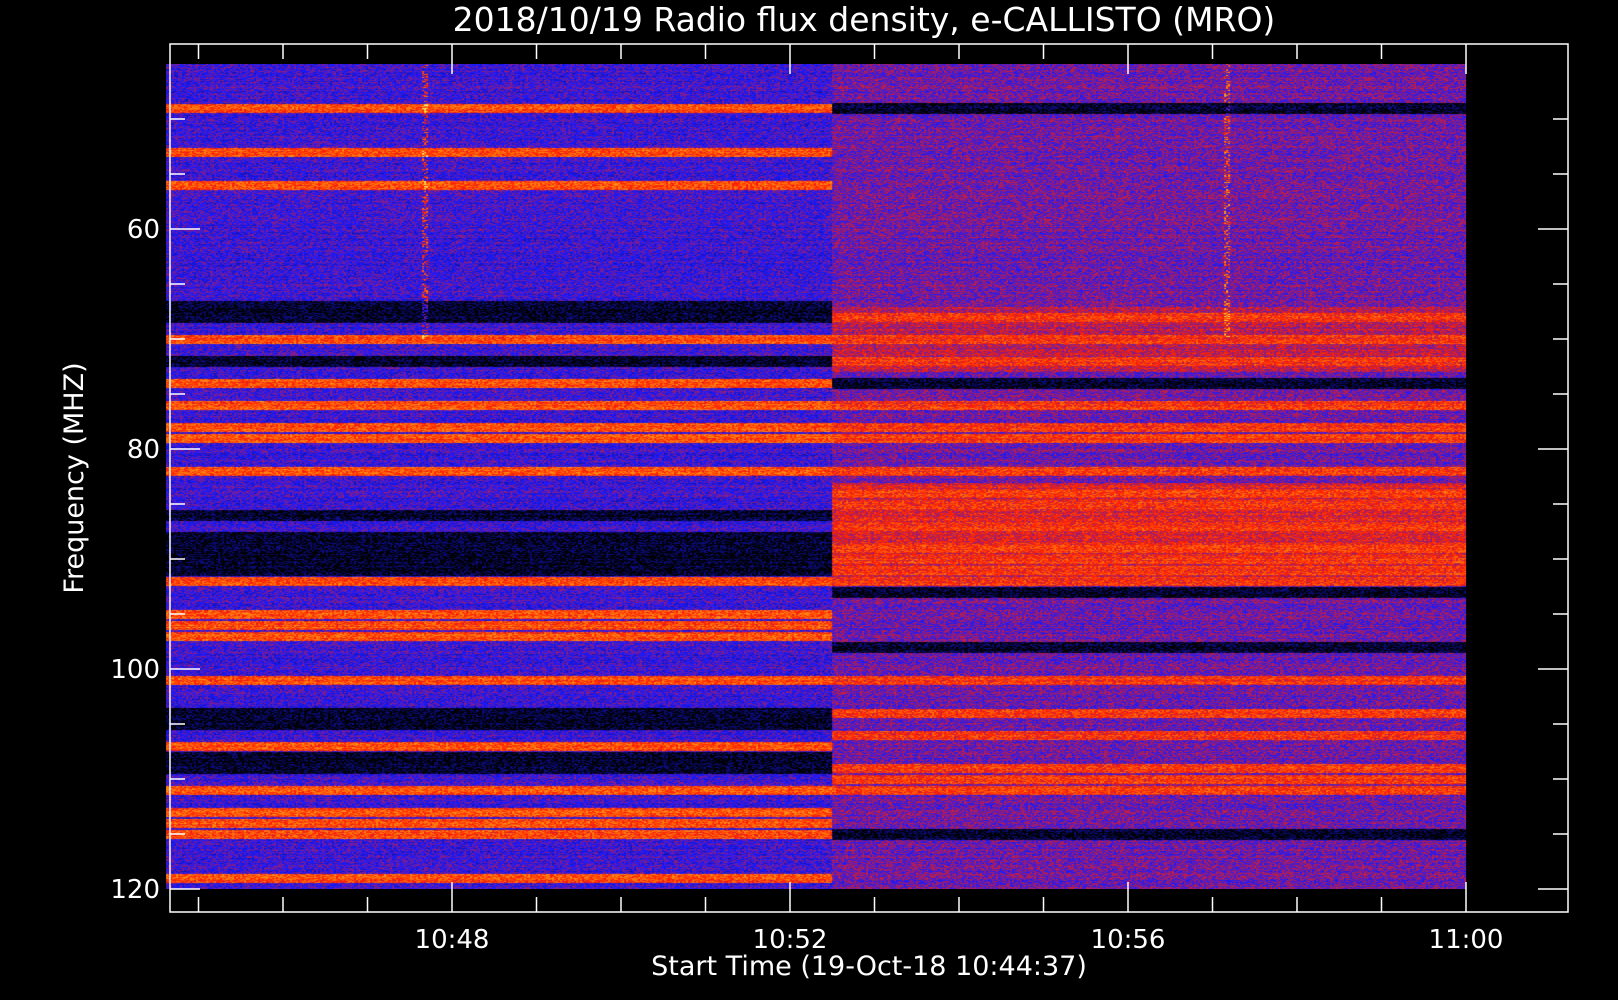 This screenshot has width=1618, height=1000. What do you see at coordinates (869, 966) in the screenshot?
I see `x-axis-label: Start Time (19-Oct-18 10:44:37)` at bounding box center [869, 966].